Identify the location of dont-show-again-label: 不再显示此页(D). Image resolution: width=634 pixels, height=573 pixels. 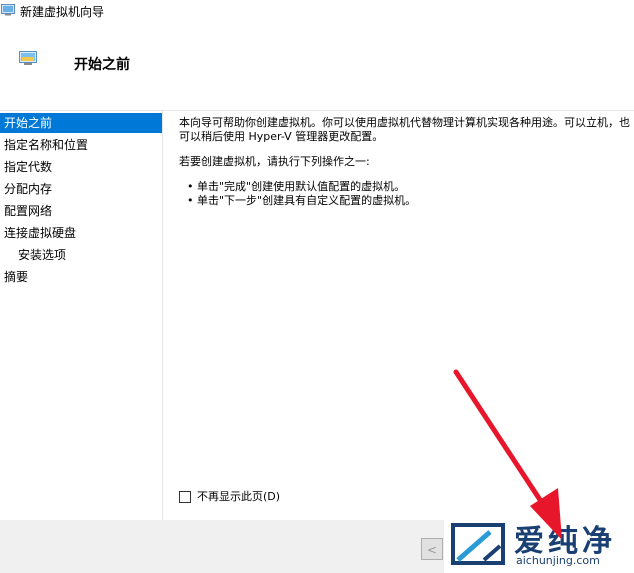
(239, 496).